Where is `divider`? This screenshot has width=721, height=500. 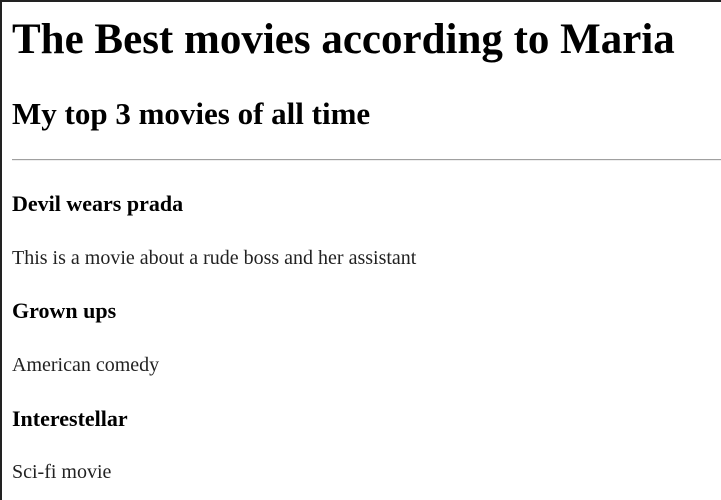
divider is located at coordinates (366, 160).